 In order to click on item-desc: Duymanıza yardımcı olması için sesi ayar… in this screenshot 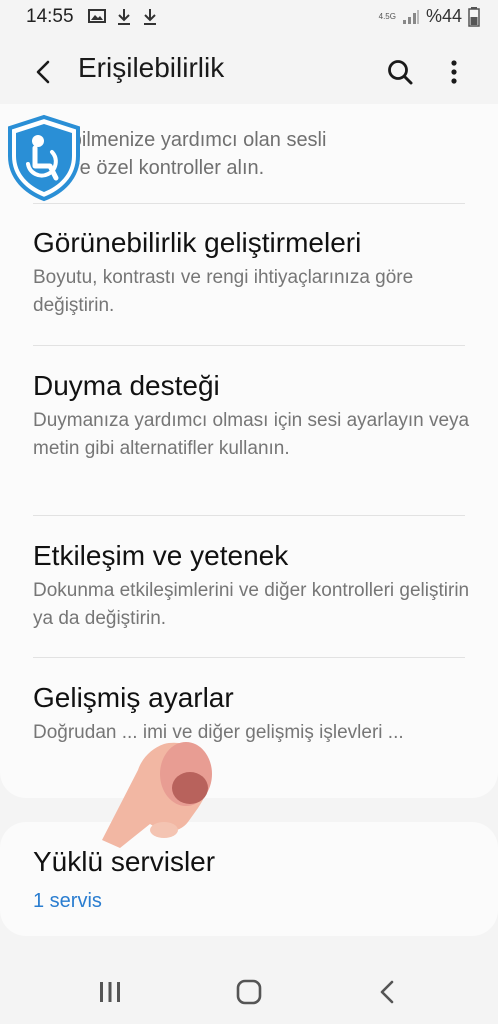, I will do `click(251, 434)`.